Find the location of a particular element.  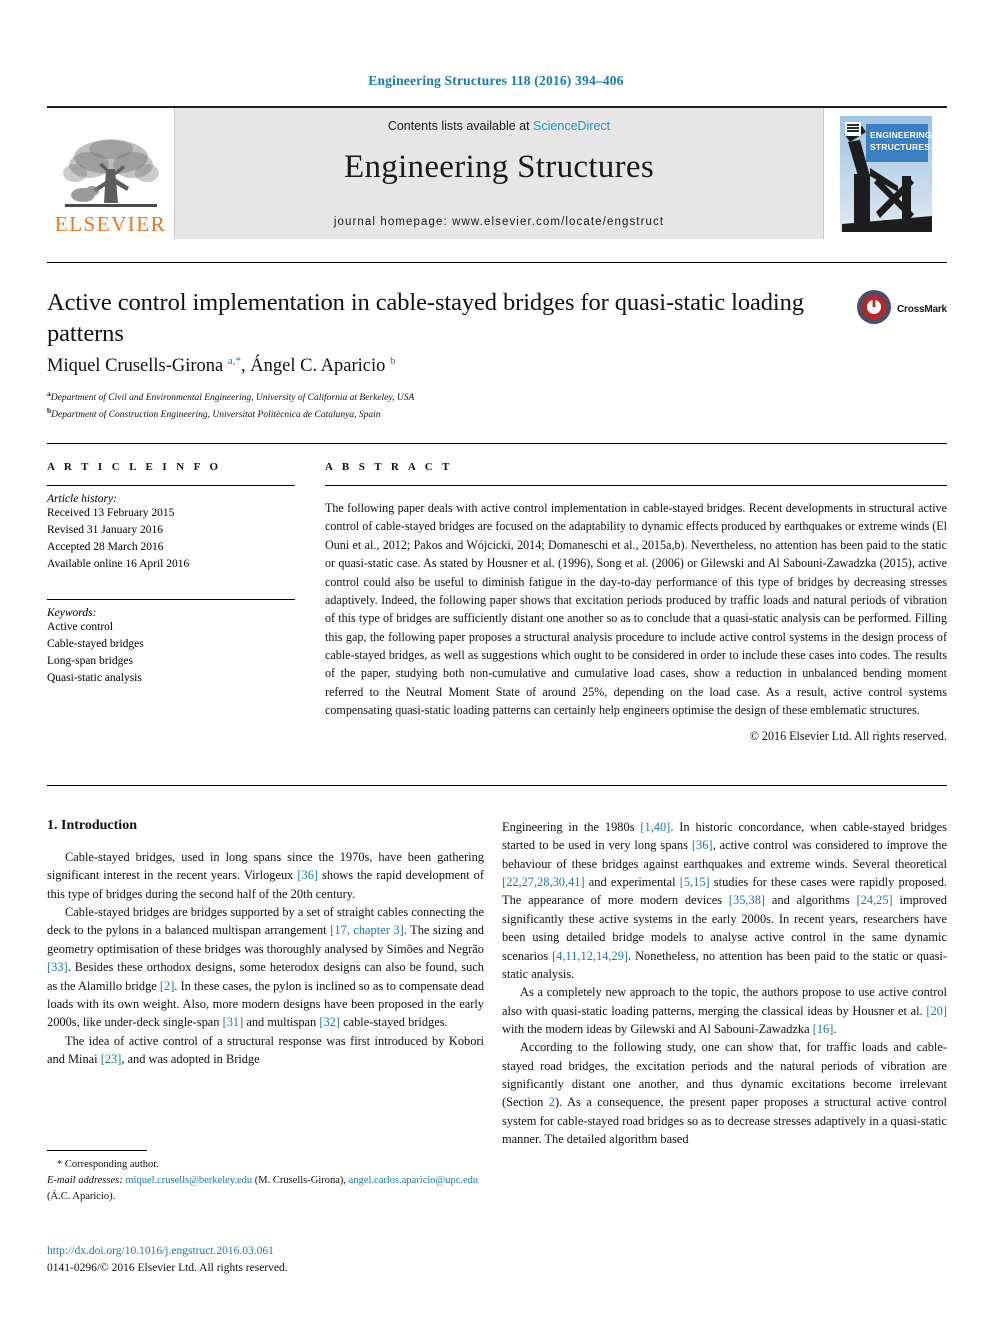

sciencedirect-link: ScienceDirect is located at coordinates (571, 126).